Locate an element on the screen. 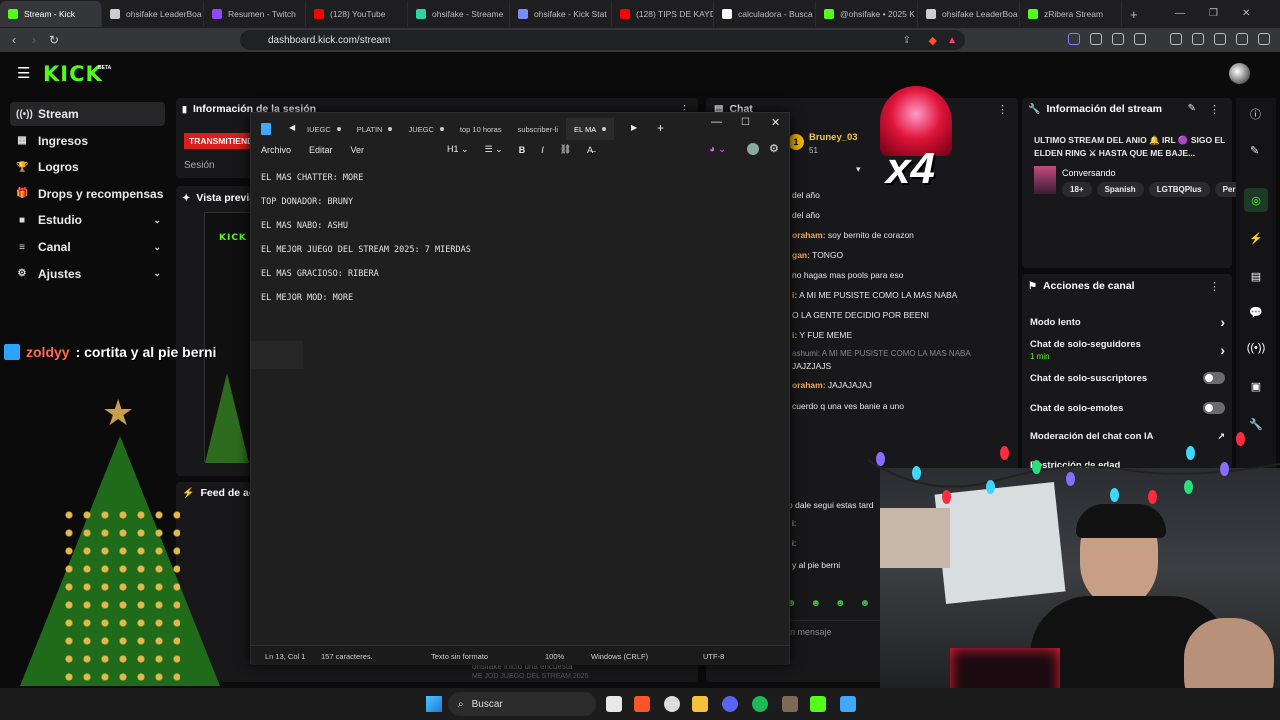  notepad-tab: PLATIN is located at coordinates (375, 129).